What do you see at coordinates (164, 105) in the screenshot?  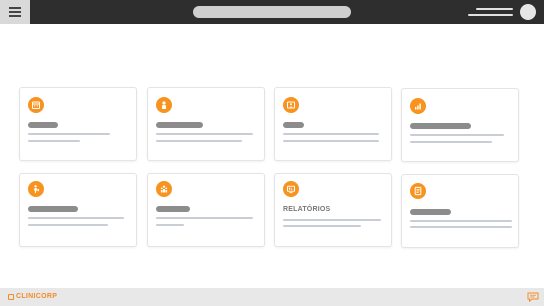 I see `person-icon` at bounding box center [164, 105].